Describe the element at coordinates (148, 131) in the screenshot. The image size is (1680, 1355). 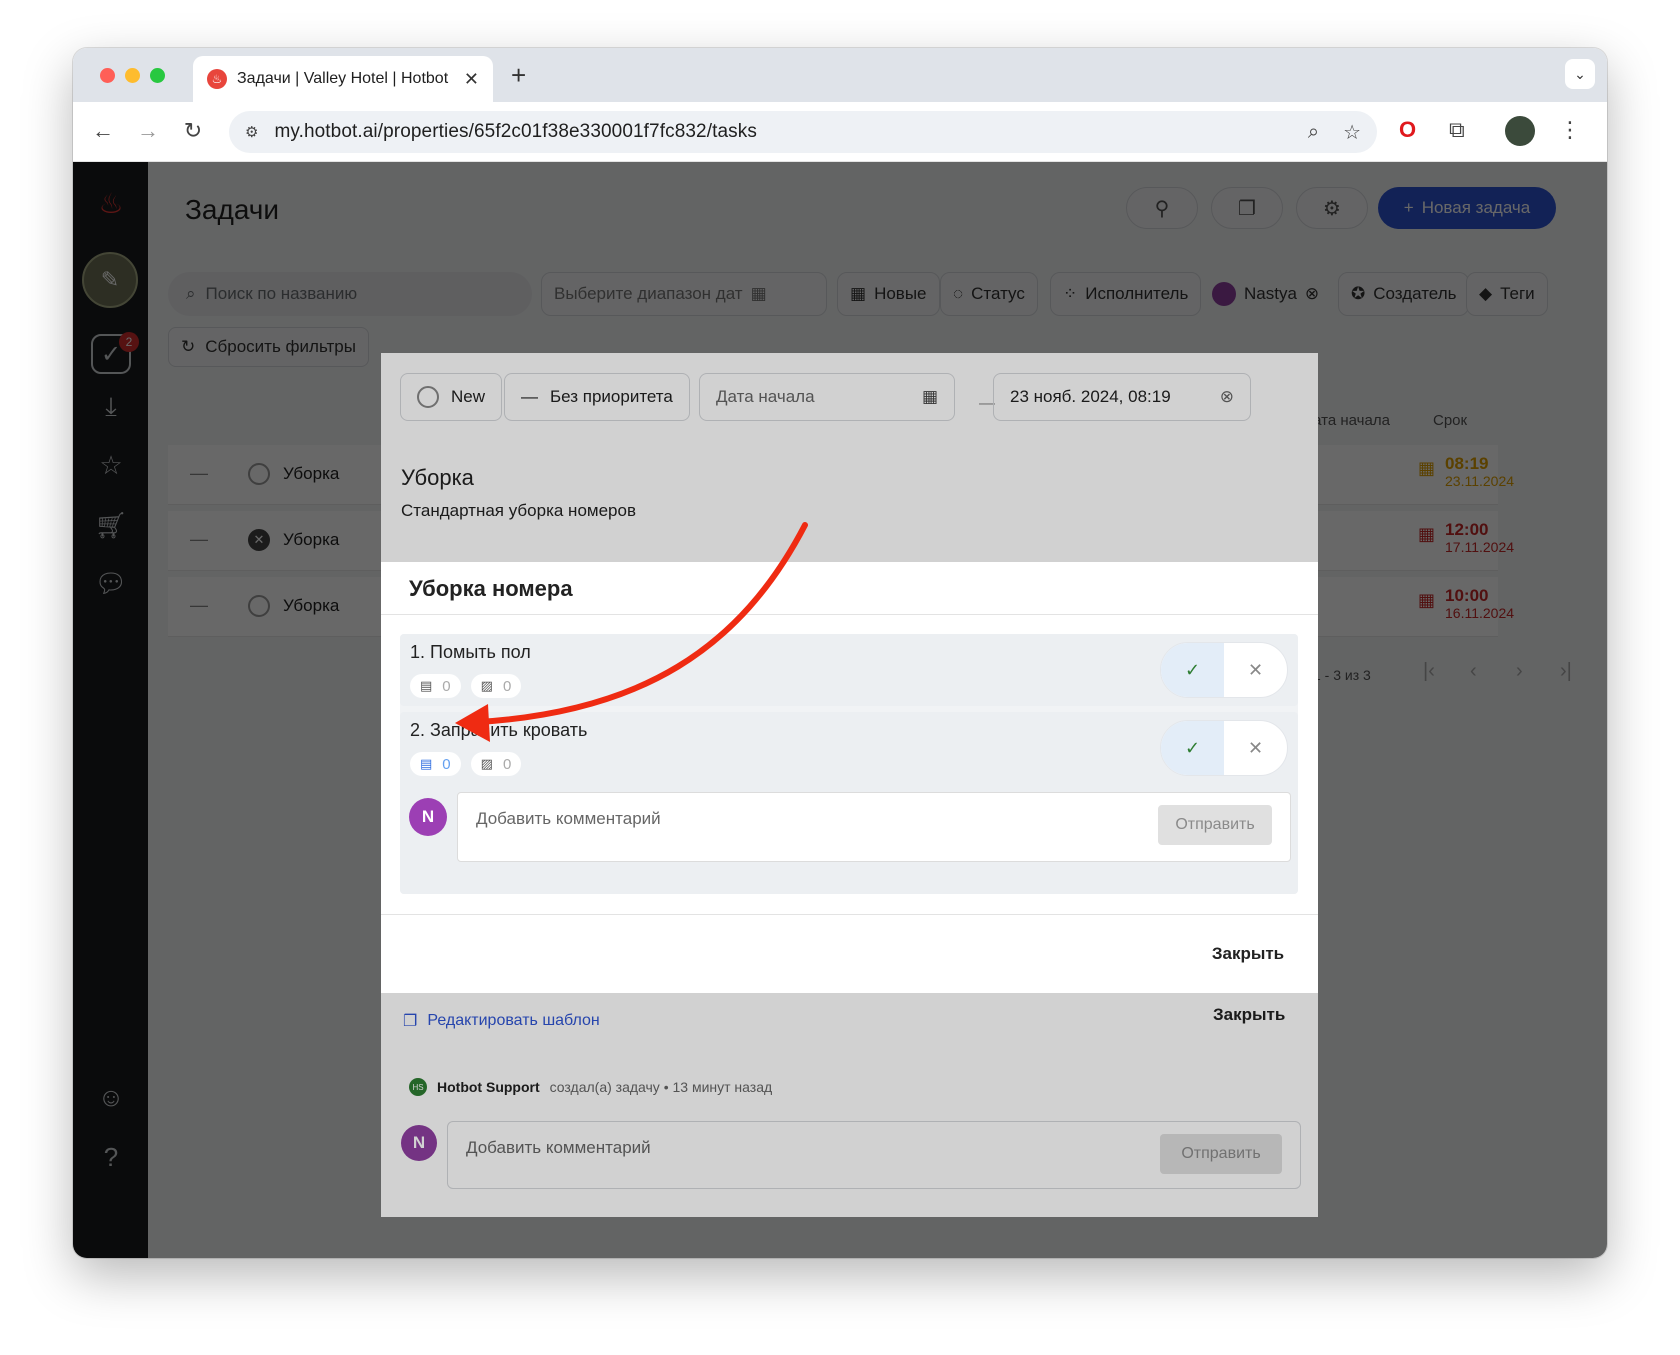
I see `forward-arrow-icon: →` at that location.